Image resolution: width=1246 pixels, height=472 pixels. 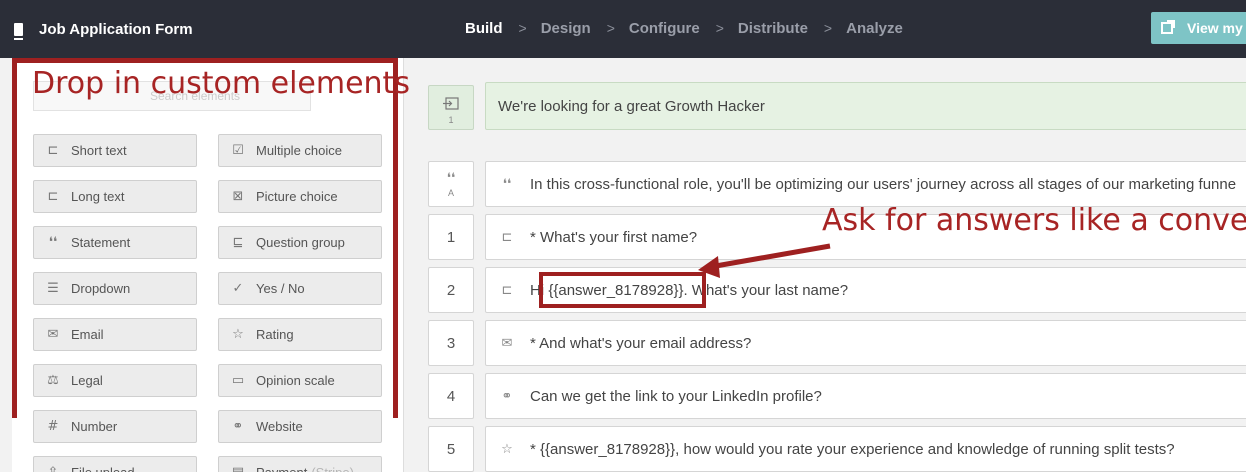 What do you see at coordinates (332, 468) in the screenshot?
I see `element-extra-label: (Stripe)` at bounding box center [332, 468].